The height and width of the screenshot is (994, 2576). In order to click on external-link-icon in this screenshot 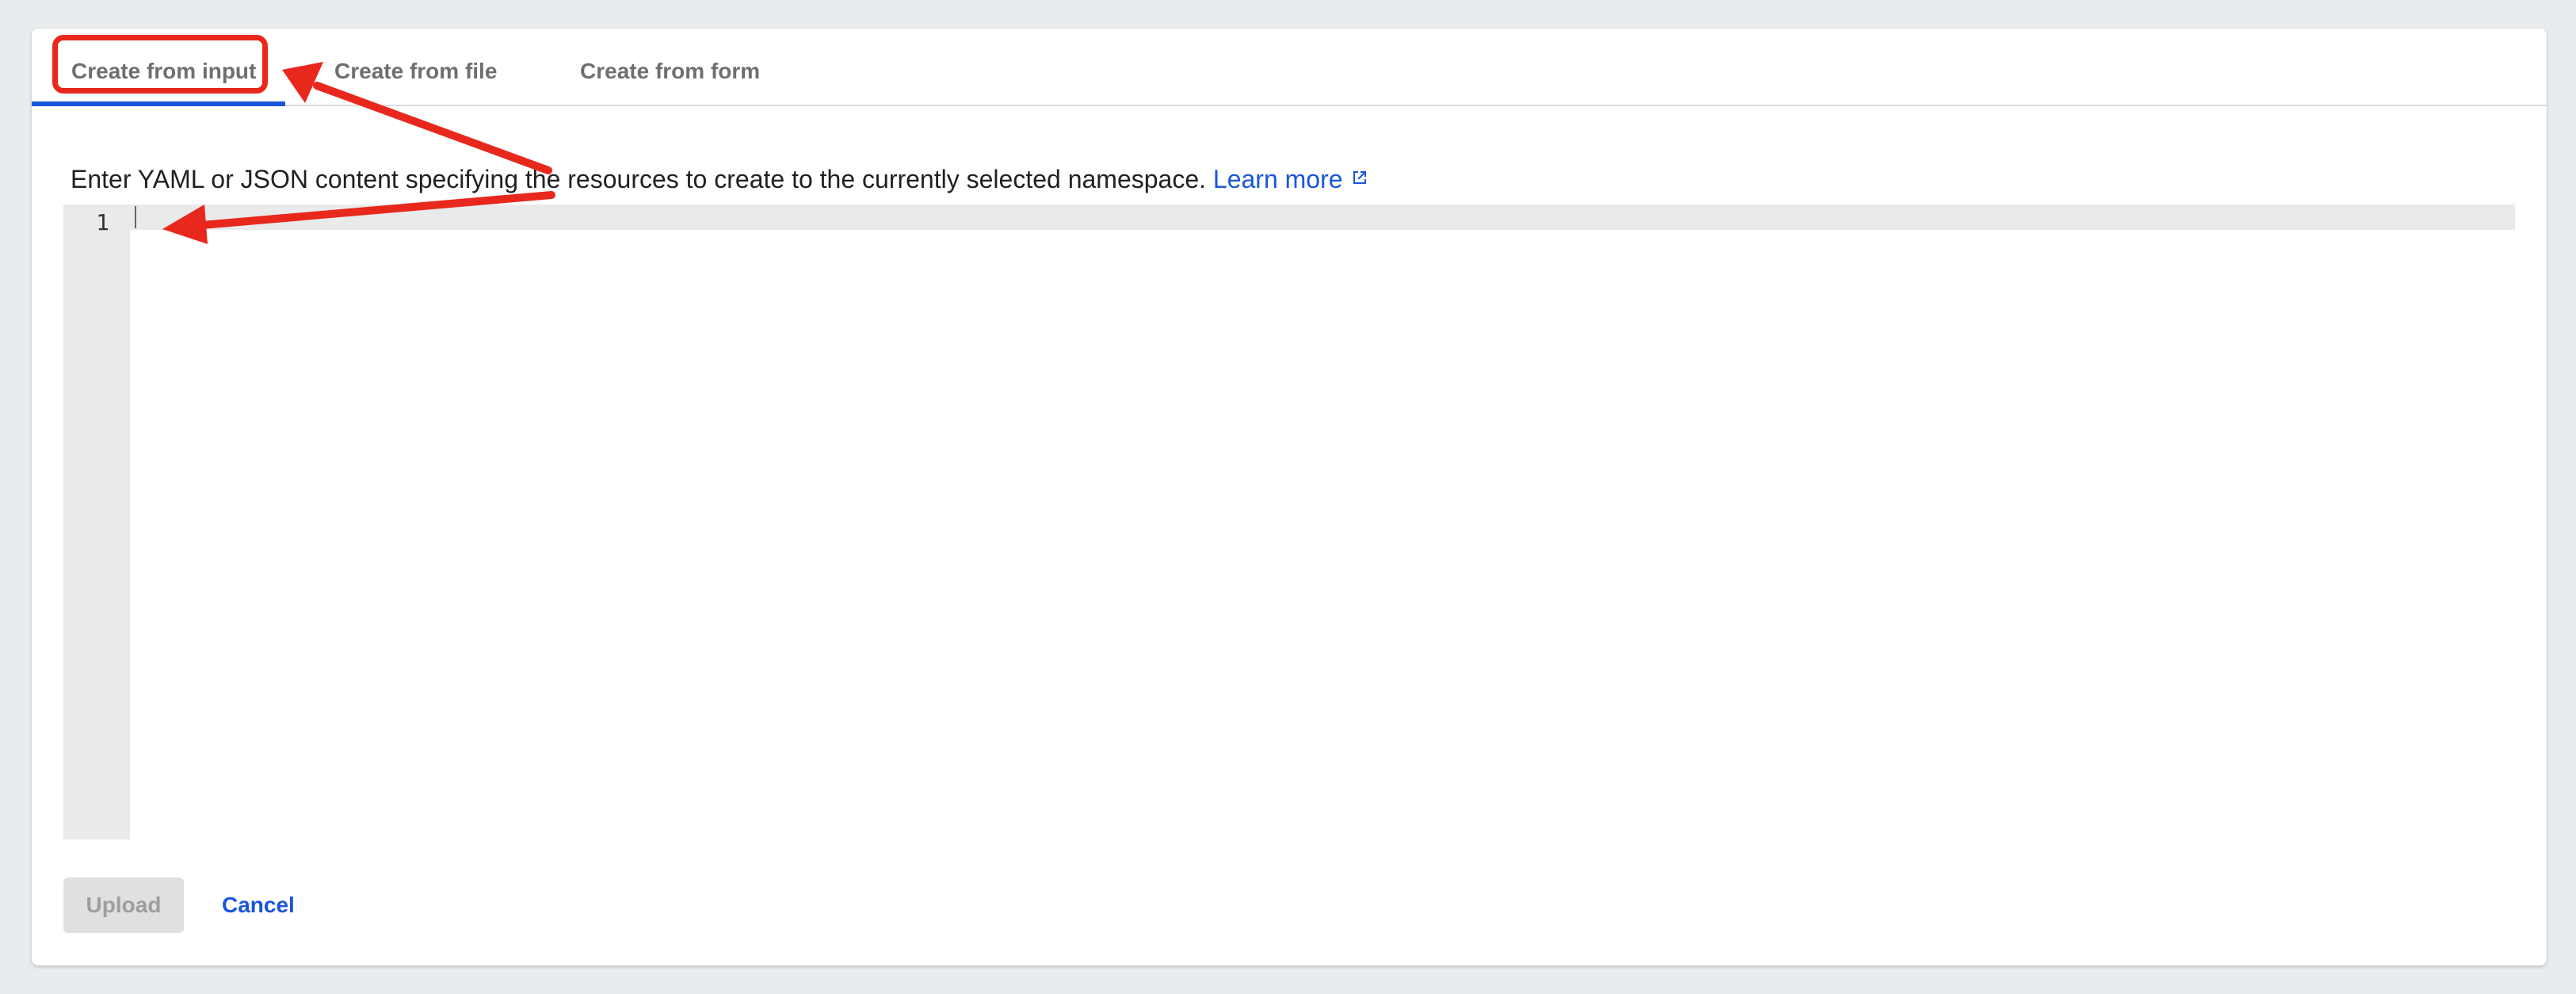, I will do `click(1359, 177)`.